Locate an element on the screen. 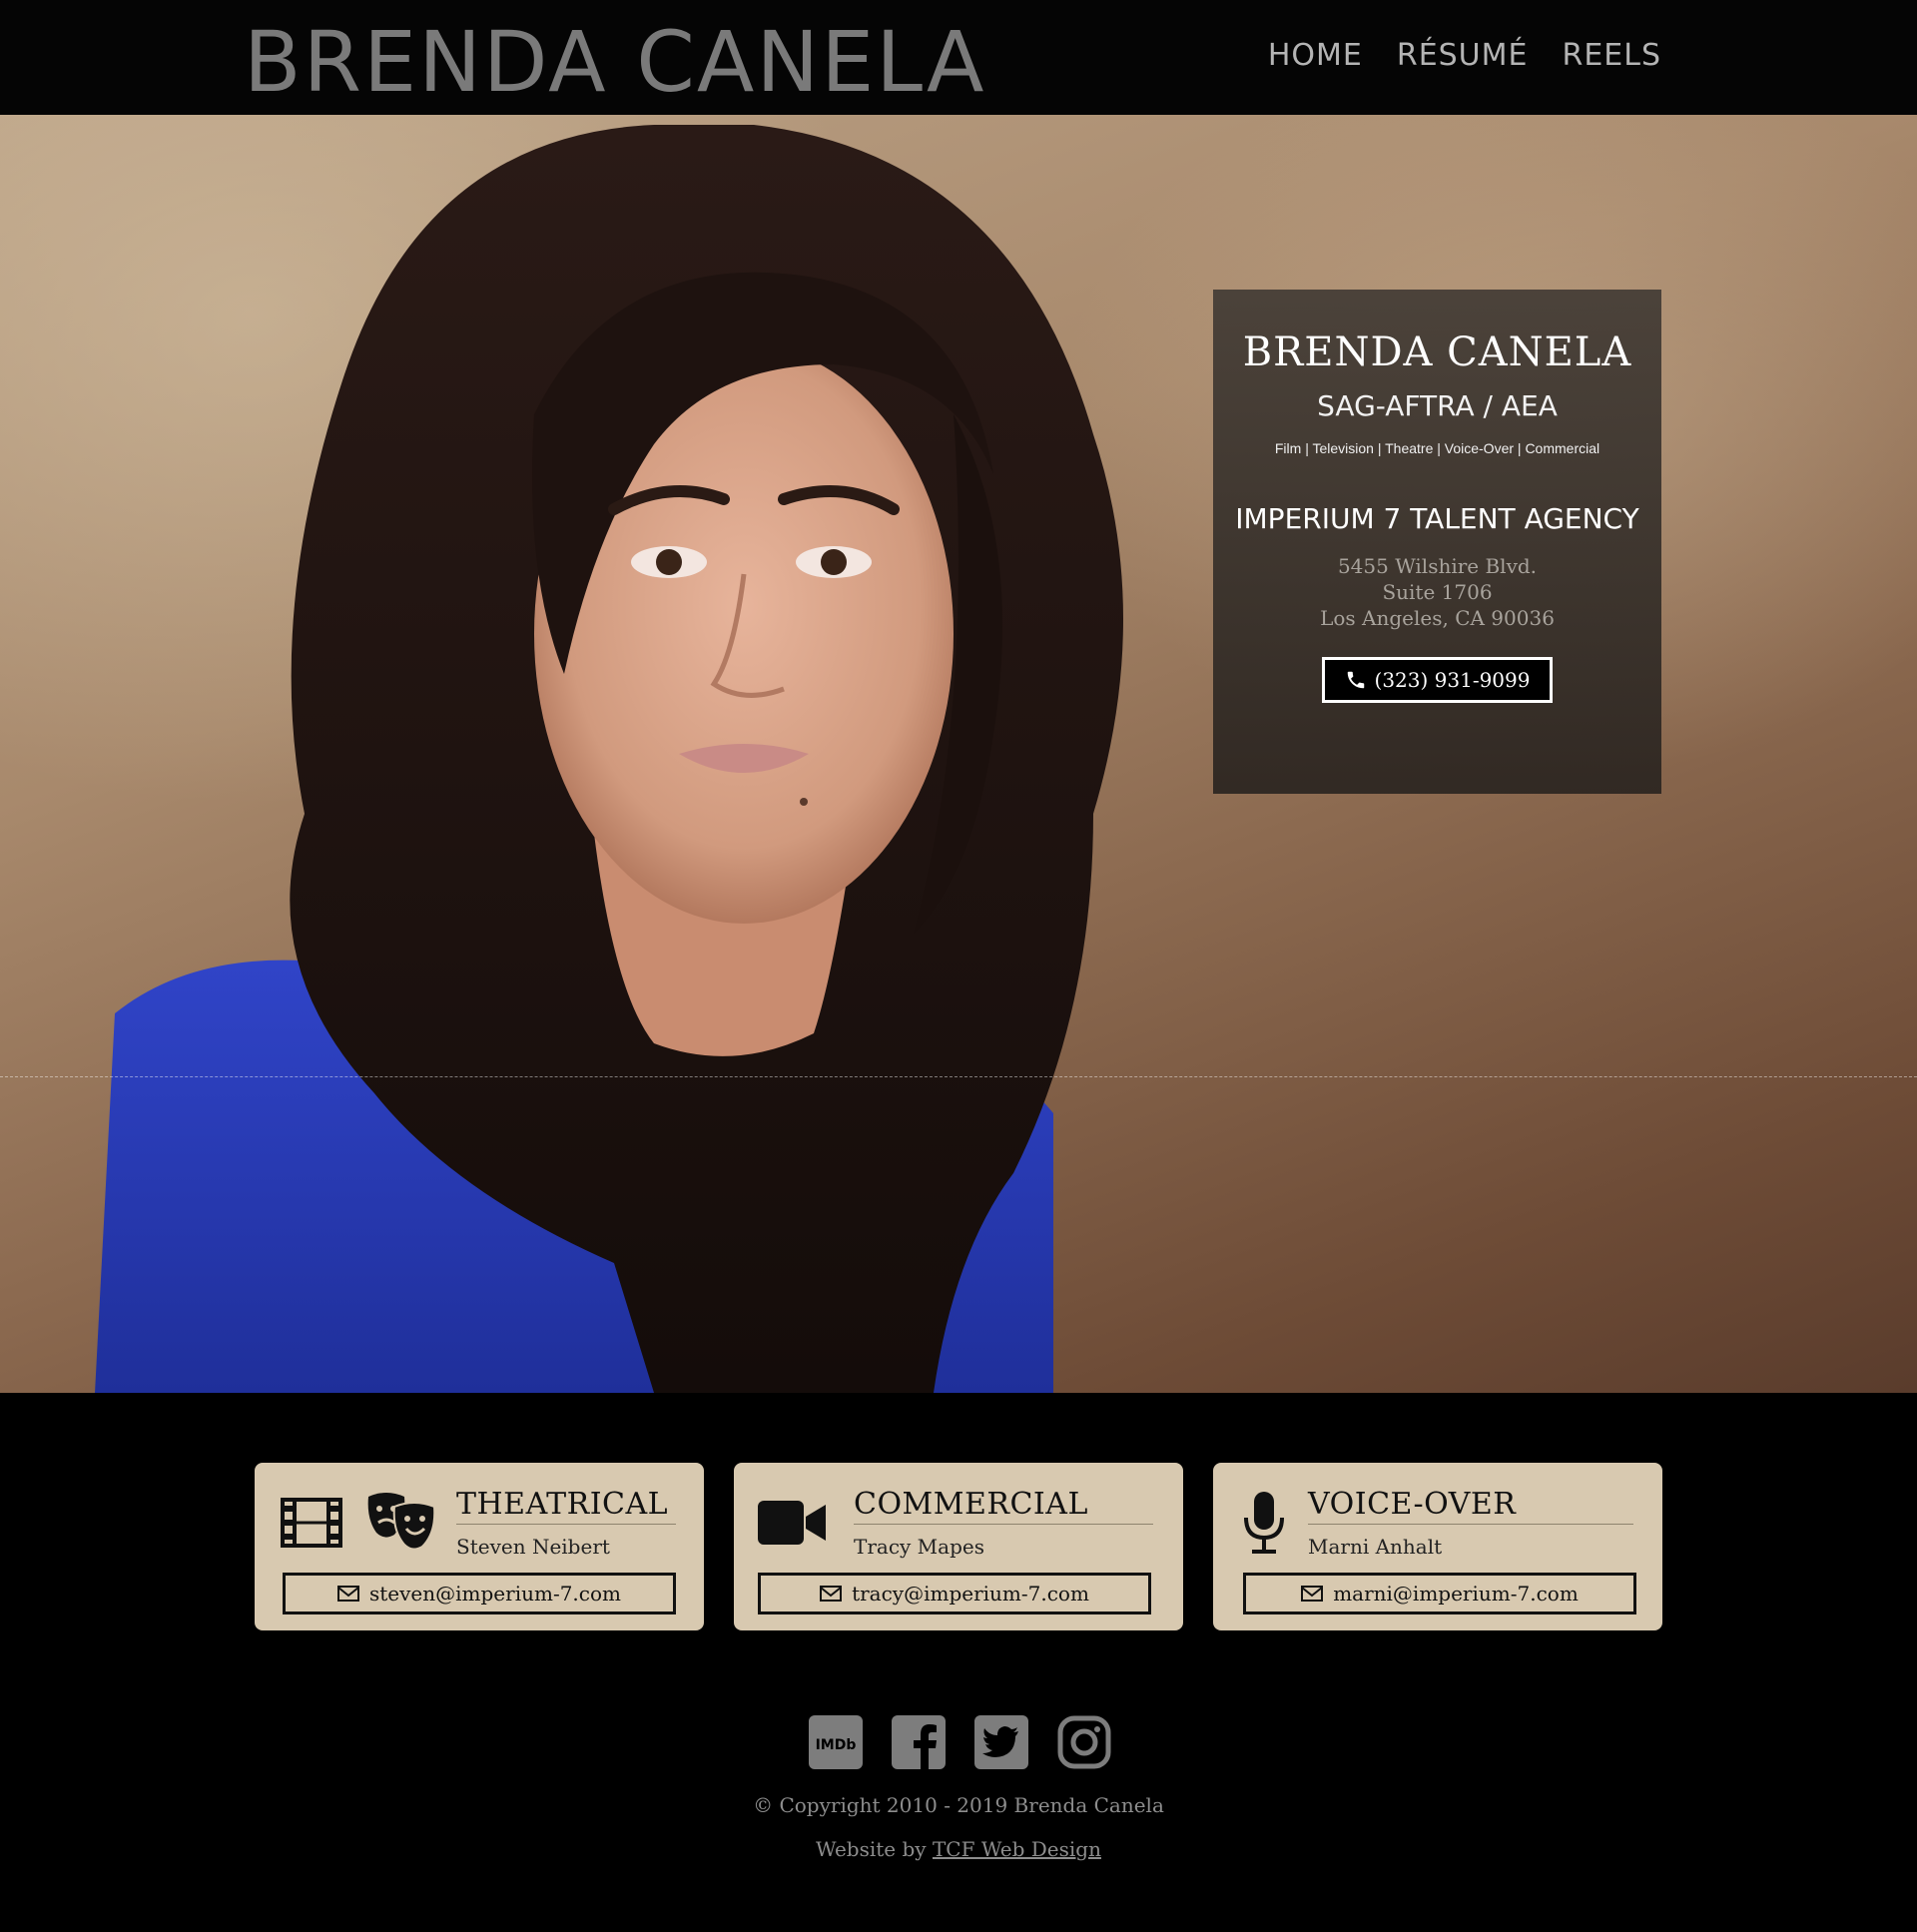 Image resolution: width=1917 pixels, height=1932 pixels. site-credit: Website by TCF Web Design is located at coordinates (958, 1849).